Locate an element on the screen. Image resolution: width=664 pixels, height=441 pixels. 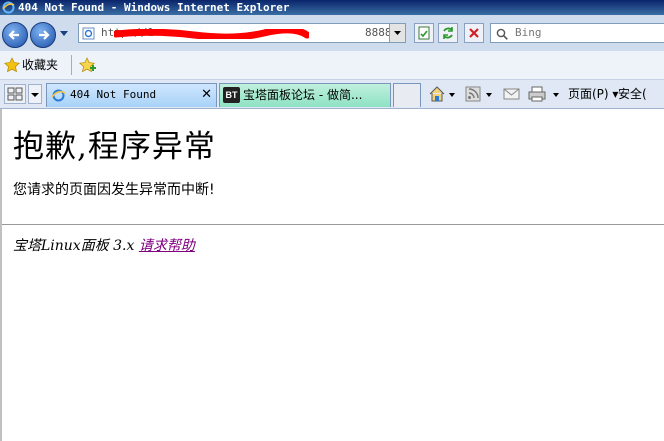
stop-icon is located at coordinates (474, 33).